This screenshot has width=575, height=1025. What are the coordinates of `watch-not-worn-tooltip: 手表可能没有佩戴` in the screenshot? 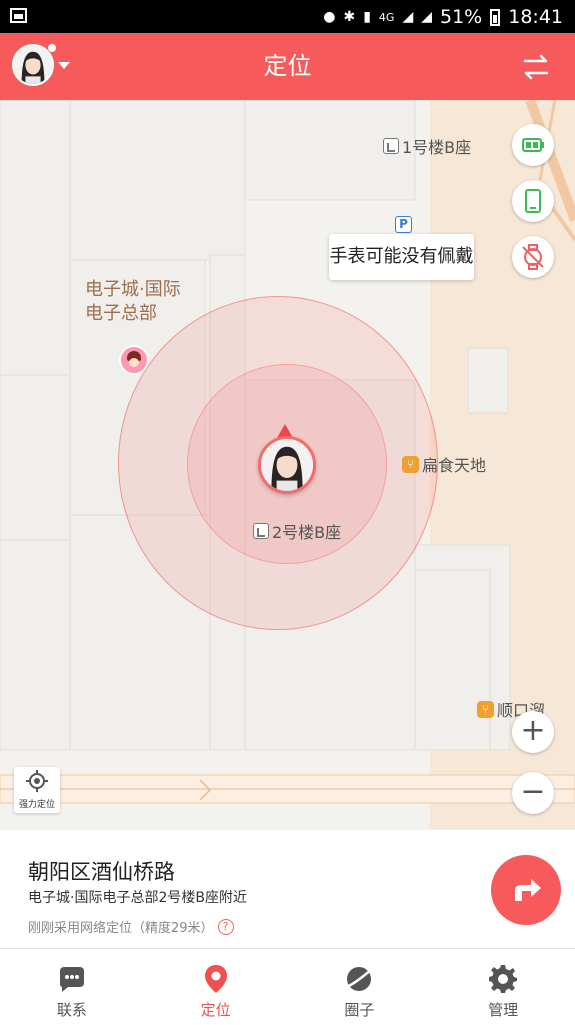 It's located at (401, 257).